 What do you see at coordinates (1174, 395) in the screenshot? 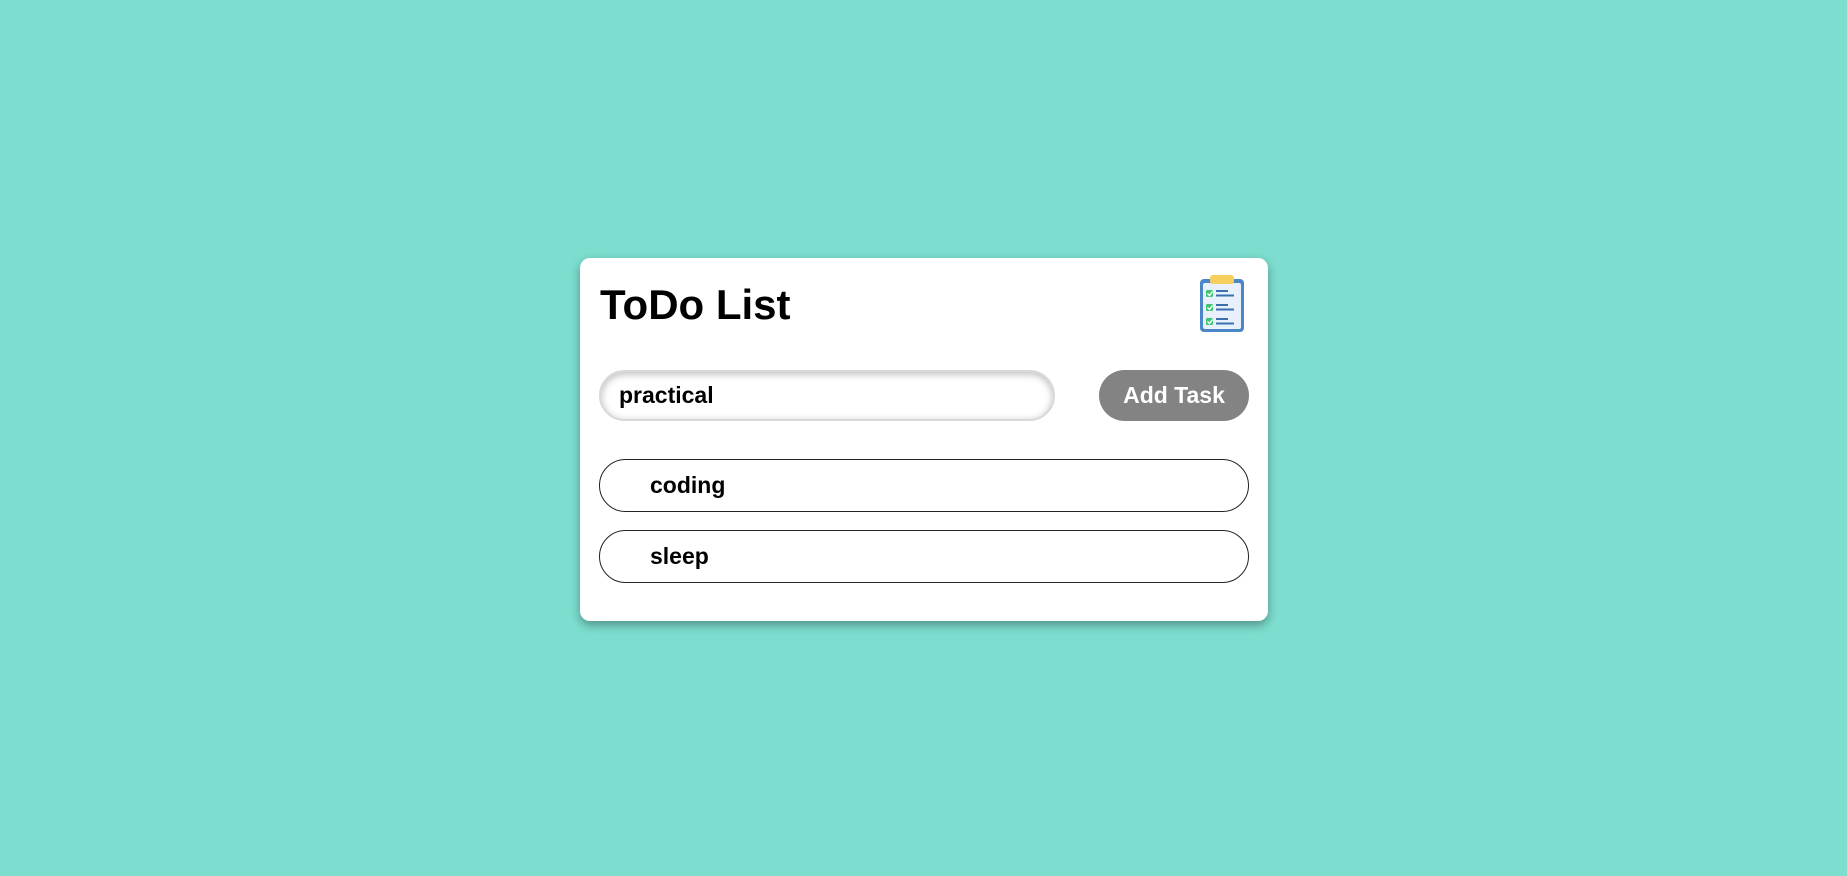
I see `add-task-button: Add Task` at bounding box center [1174, 395].